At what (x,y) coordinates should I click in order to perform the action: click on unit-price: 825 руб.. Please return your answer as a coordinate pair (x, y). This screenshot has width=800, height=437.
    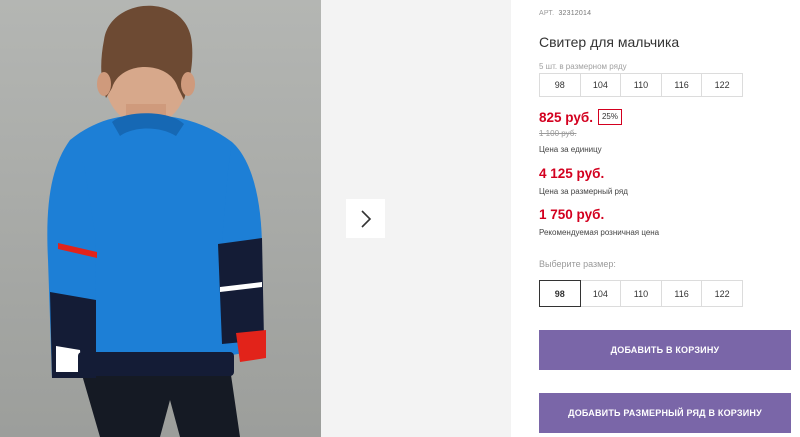
    Looking at the image, I should click on (566, 117).